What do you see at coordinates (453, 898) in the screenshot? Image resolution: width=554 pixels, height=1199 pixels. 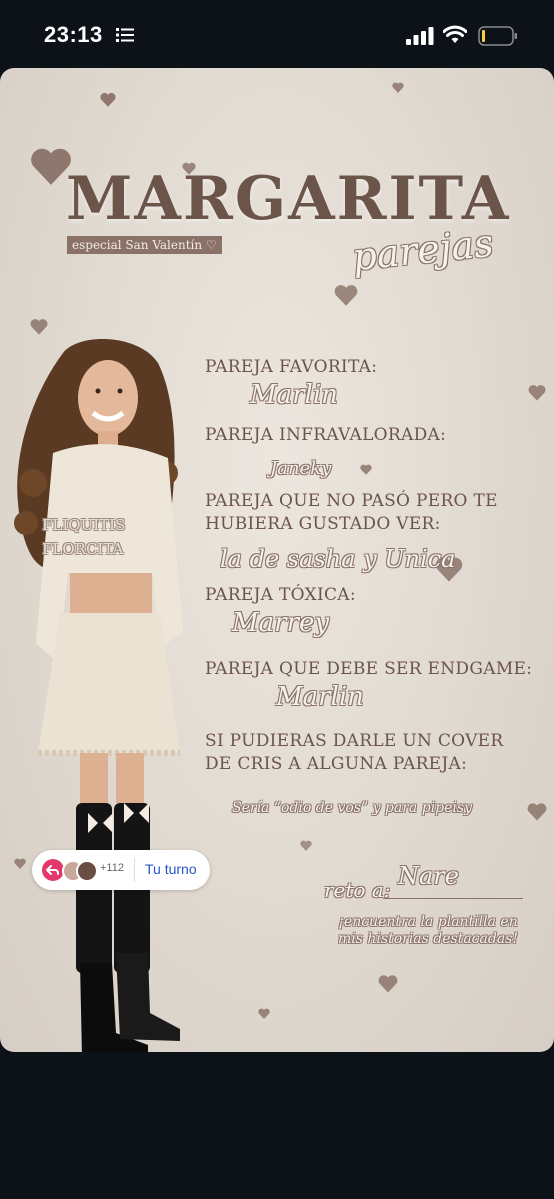 I see `reto-underline` at bounding box center [453, 898].